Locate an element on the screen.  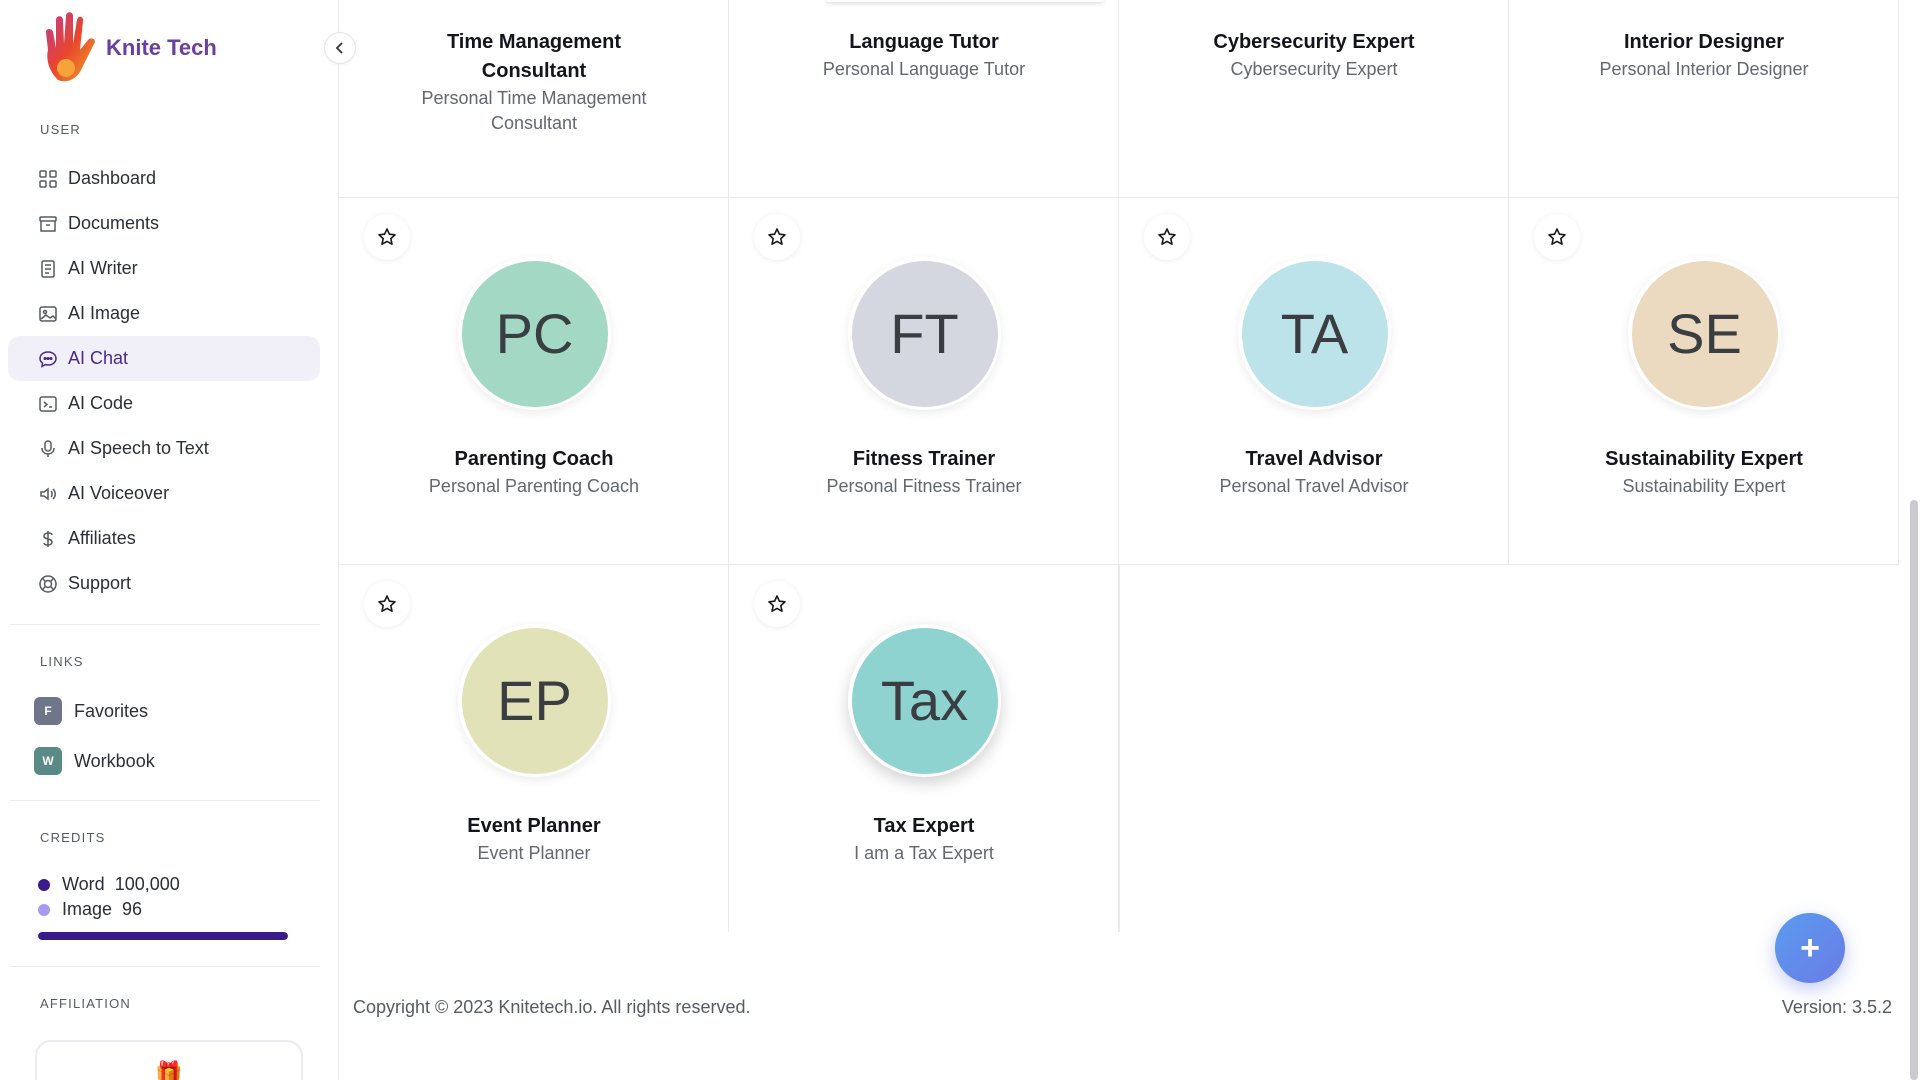
image-icon is located at coordinates (48, 313).